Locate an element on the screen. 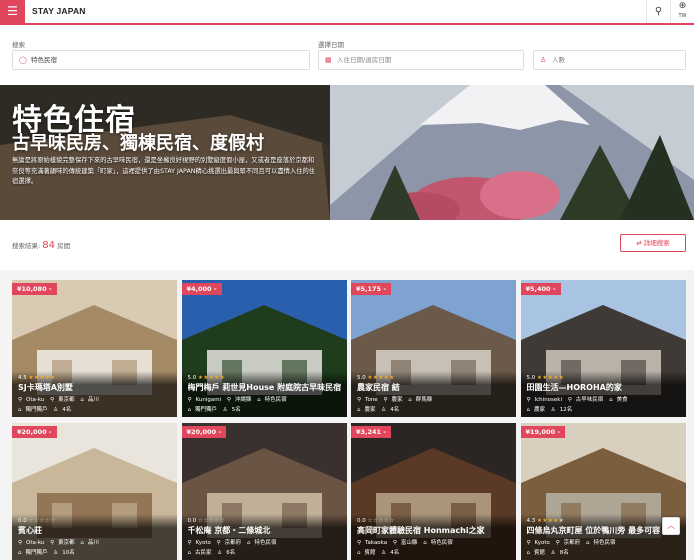  listing-name: 四條烏丸京町屋 位於鴨川旁 最多可容 is located at coordinates (603, 530).